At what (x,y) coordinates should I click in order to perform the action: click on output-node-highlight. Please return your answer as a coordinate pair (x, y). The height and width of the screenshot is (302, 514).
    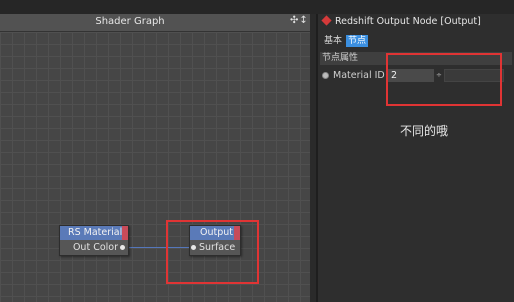
    Looking at the image, I should click on (212, 252).